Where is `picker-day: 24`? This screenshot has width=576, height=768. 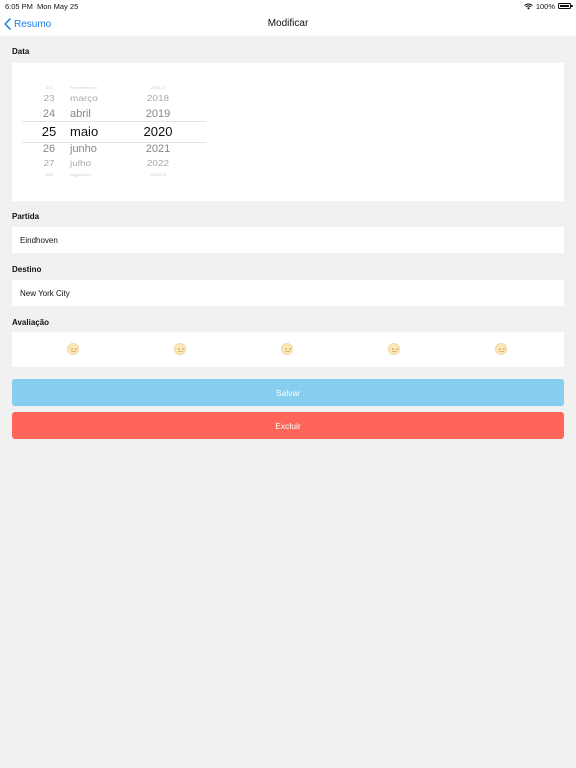
picker-day: 24 is located at coordinates (49, 114).